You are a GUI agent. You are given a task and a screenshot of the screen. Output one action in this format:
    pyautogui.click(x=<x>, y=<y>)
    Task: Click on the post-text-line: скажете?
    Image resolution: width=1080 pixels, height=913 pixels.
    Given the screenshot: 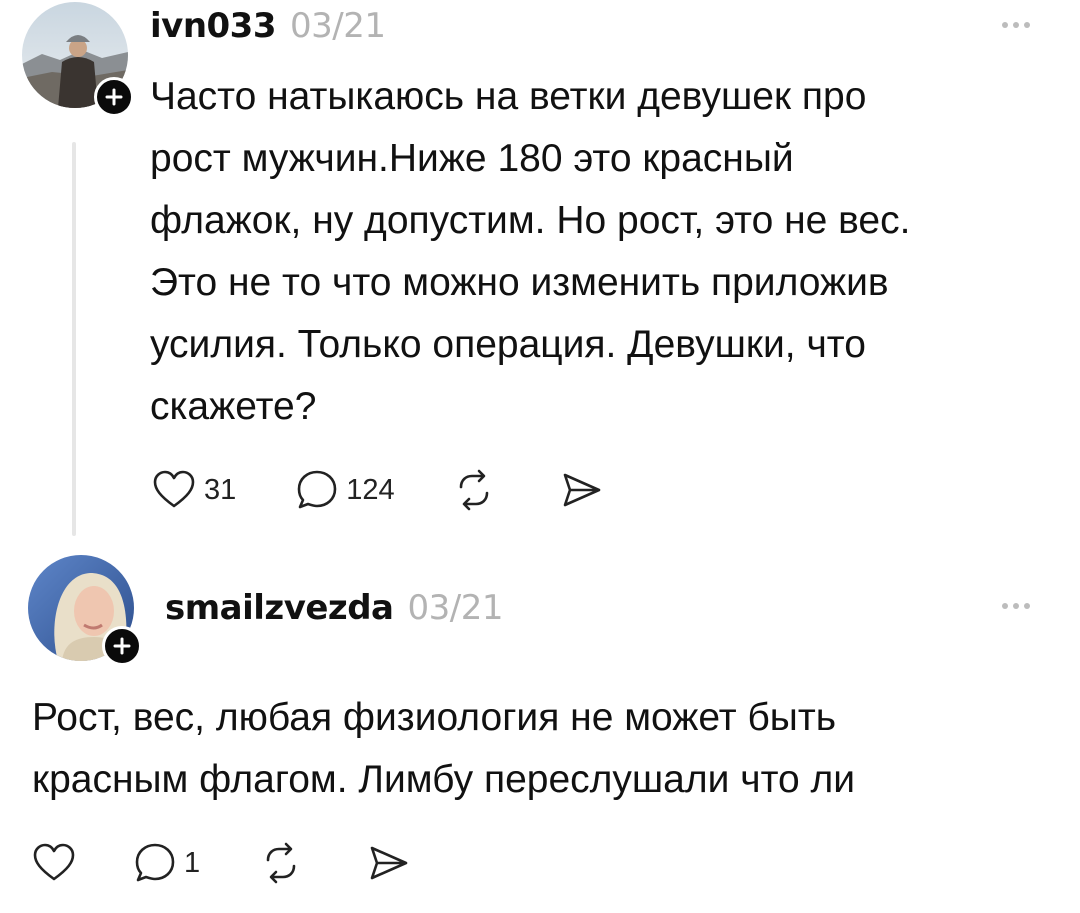 What is the action you would take?
    pyautogui.click(x=233, y=406)
    